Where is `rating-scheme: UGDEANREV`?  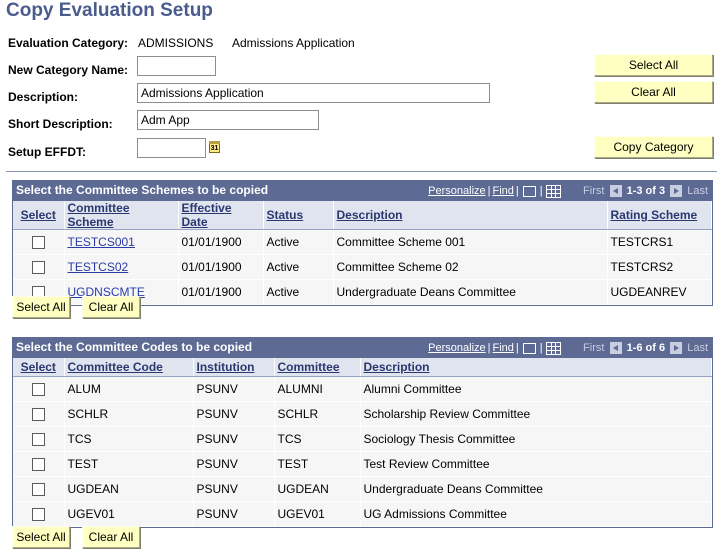
rating-scheme: UGDEANREV is located at coordinates (659, 292).